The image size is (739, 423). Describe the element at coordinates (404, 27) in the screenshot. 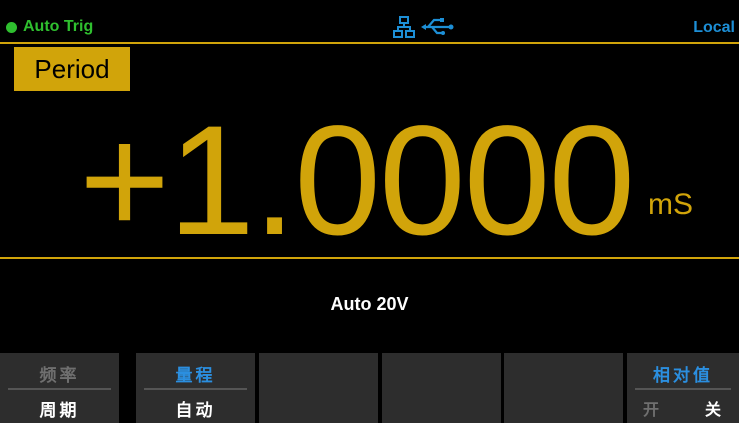

I see `lan-icon` at that location.